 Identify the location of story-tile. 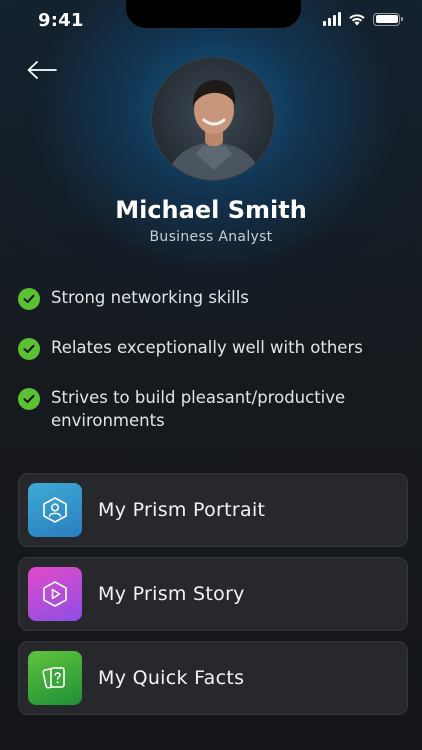
(55, 594).